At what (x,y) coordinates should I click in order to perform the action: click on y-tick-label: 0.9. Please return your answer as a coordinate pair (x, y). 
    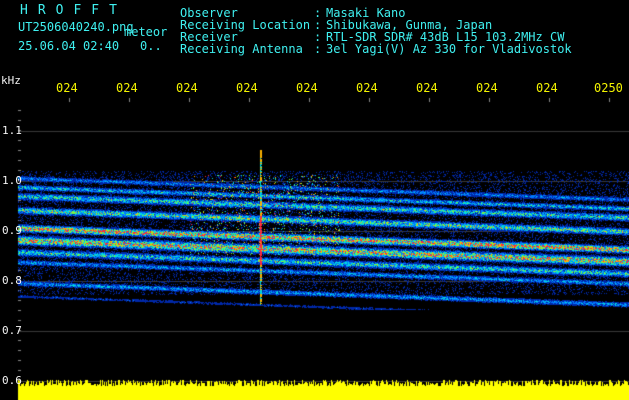
    Looking at the image, I should click on (12, 230).